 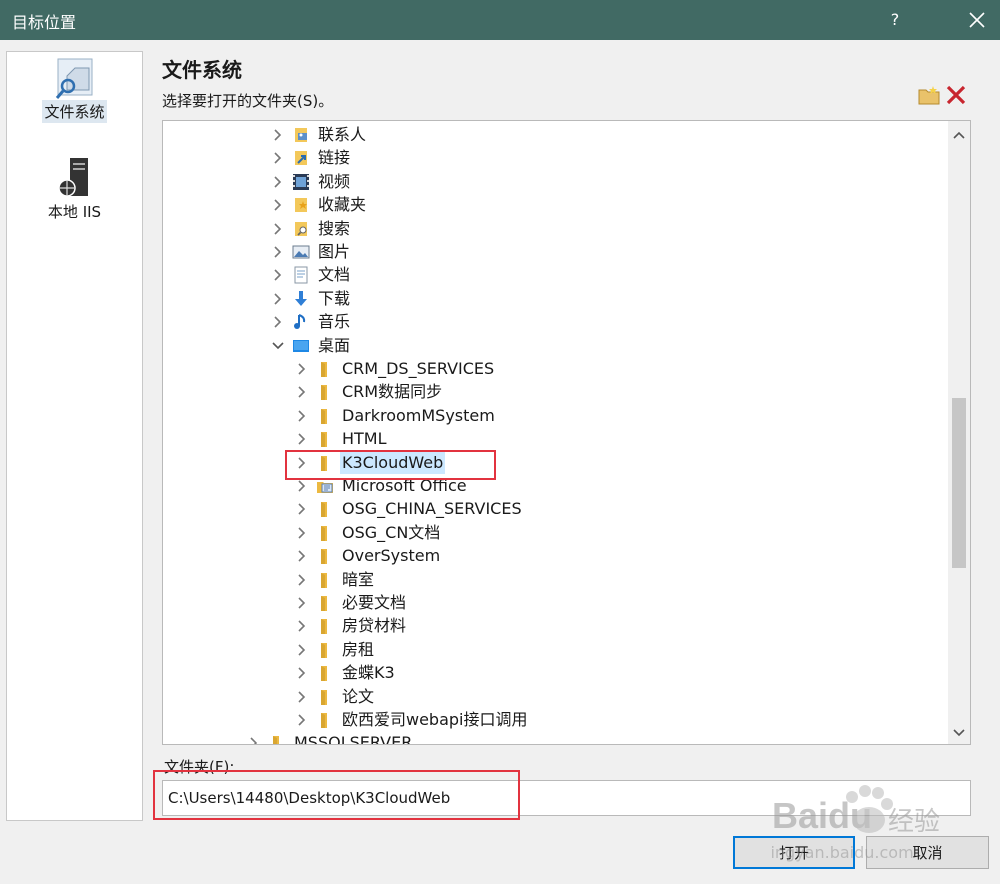 I want to click on tree-row-label: 桌面, so click(x=334, y=345).